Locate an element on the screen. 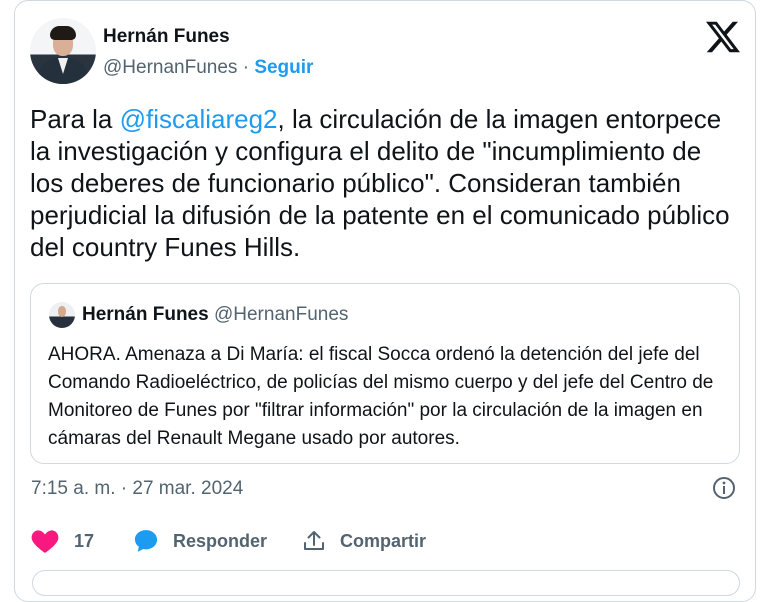 Image resolution: width=771 pixels, height=602 pixels. bottom-button-partial is located at coordinates (386, 583).